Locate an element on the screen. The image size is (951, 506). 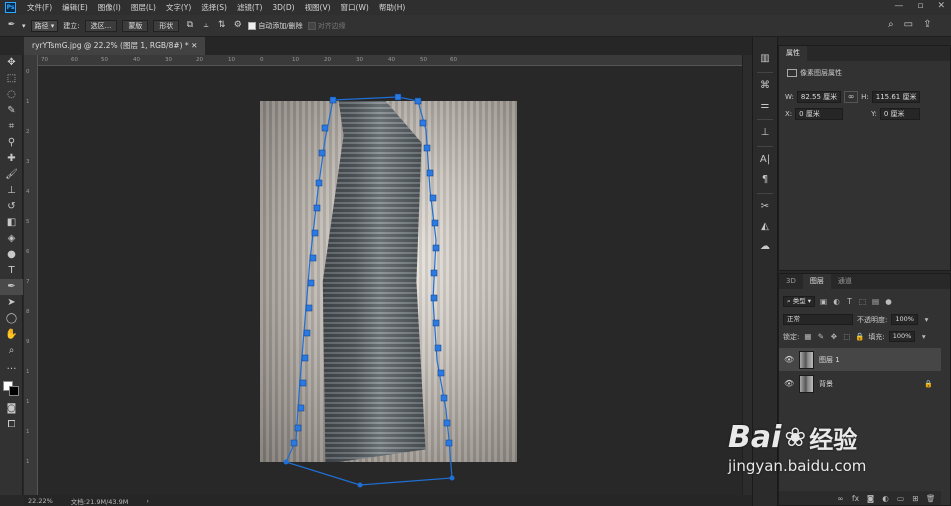
delete-layer-icon: 🗑 is located at coordinates (931, 498).